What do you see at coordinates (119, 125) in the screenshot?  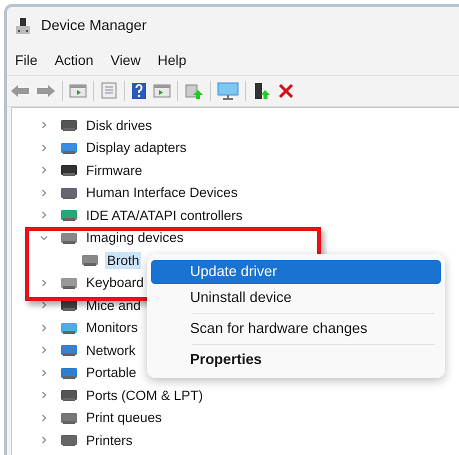 I see `tree-item: Disk drives` at bounding box center [119, 125].